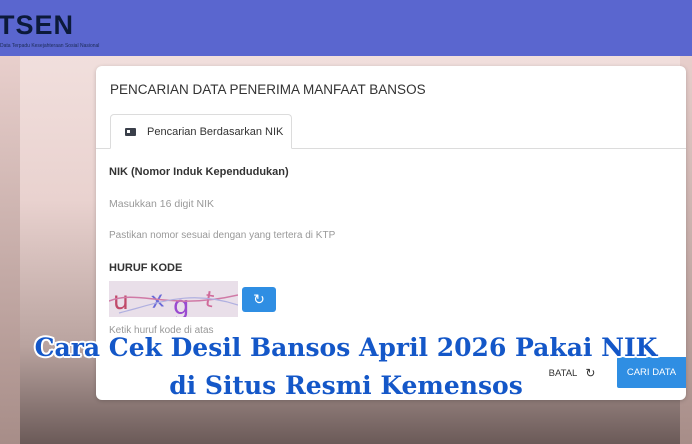  Describe the element at coordinates (394, 204) in the screenshot. I see `nik-input` at that location.